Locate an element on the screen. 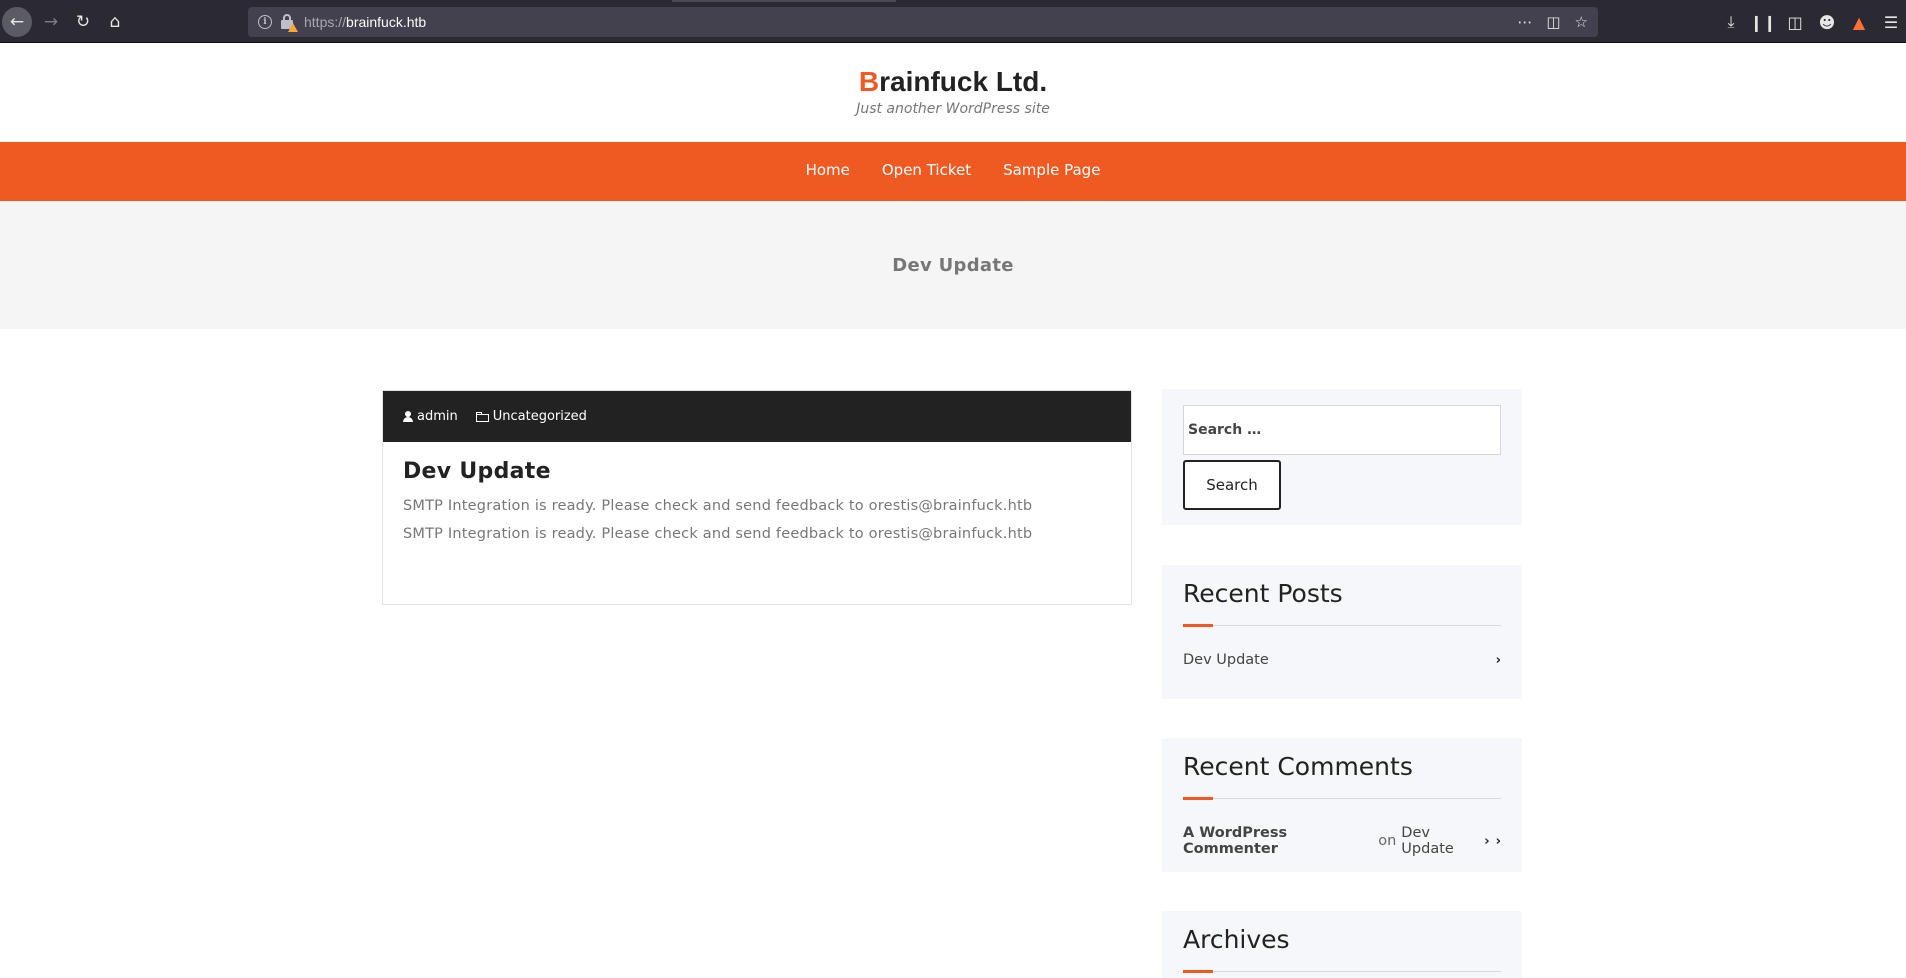 The height and width of the screenshot is (978, 1906). nav-item-open-ticket: Open Ticket is located at coordinates (926, 170).